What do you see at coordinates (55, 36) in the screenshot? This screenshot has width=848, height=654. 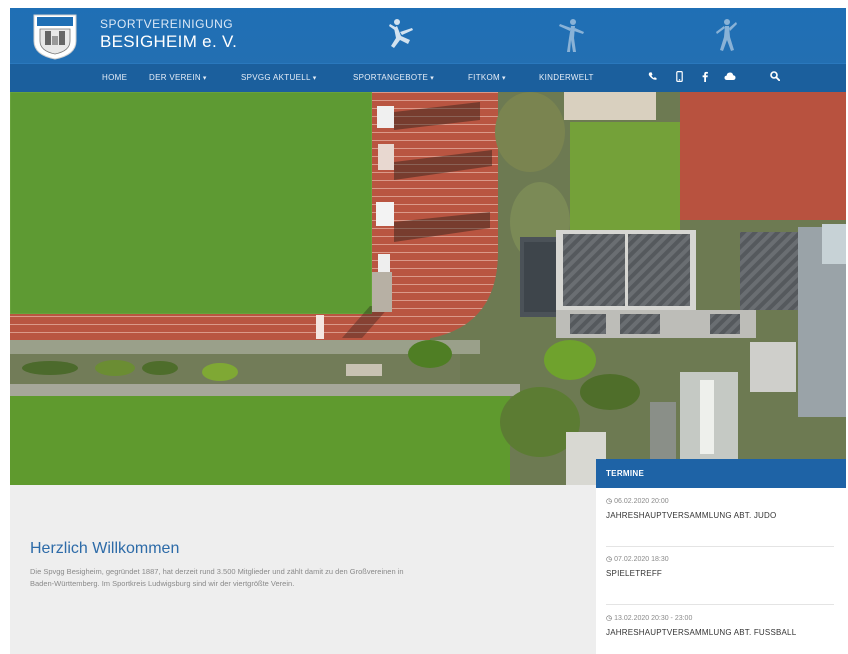 I see `club-logo` at bounding box center [55, 36].